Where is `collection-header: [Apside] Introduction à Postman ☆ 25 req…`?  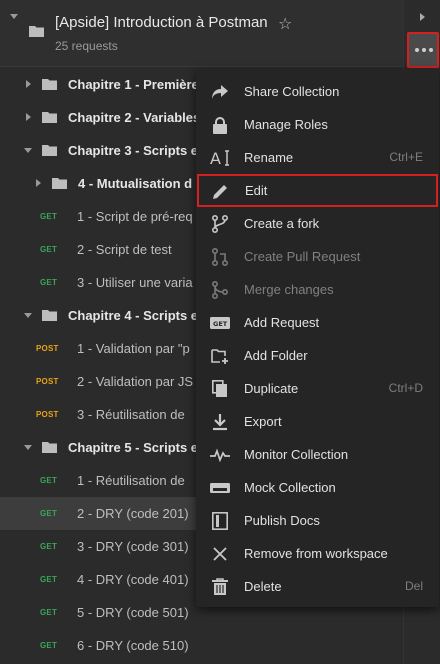 collection-header: [Apside] Introduction à Postman ☆ 25 req… is located at coordinates (201, 33).